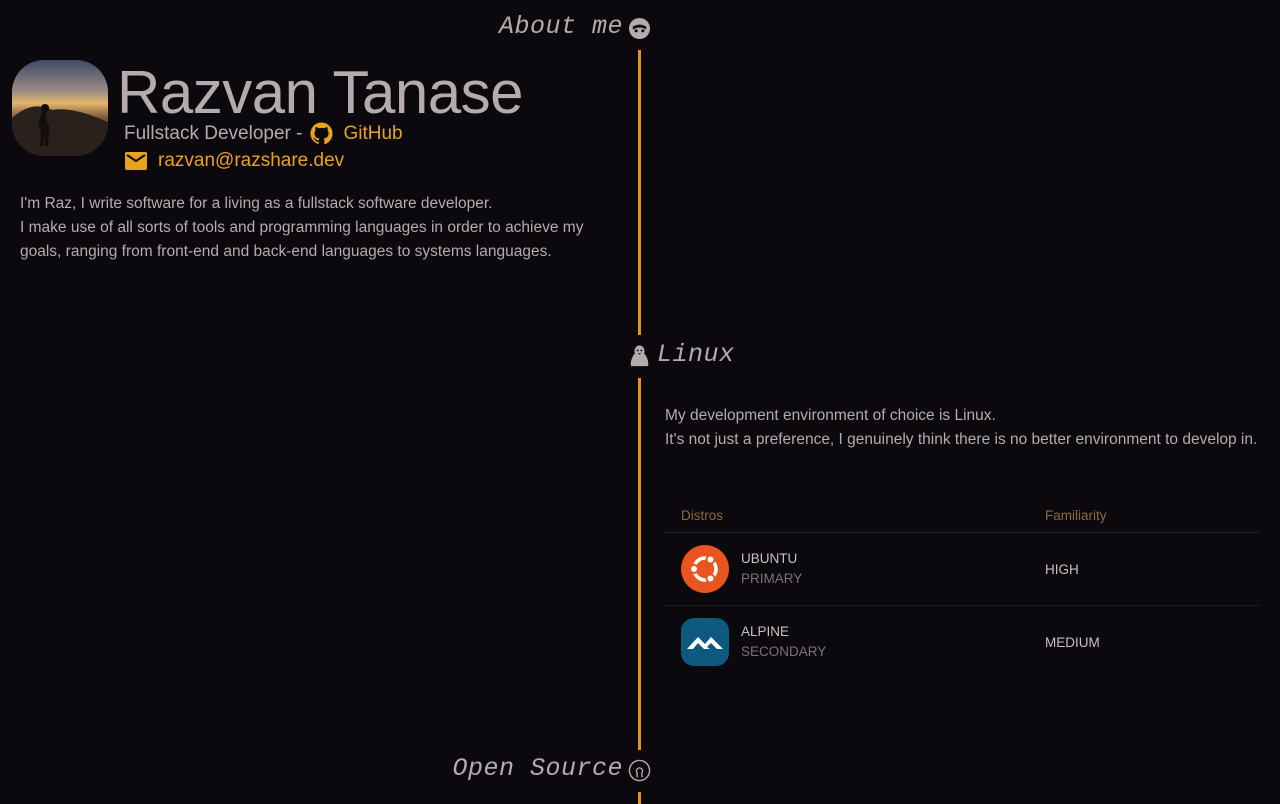  I want to click on avatar, so click(60, 108).